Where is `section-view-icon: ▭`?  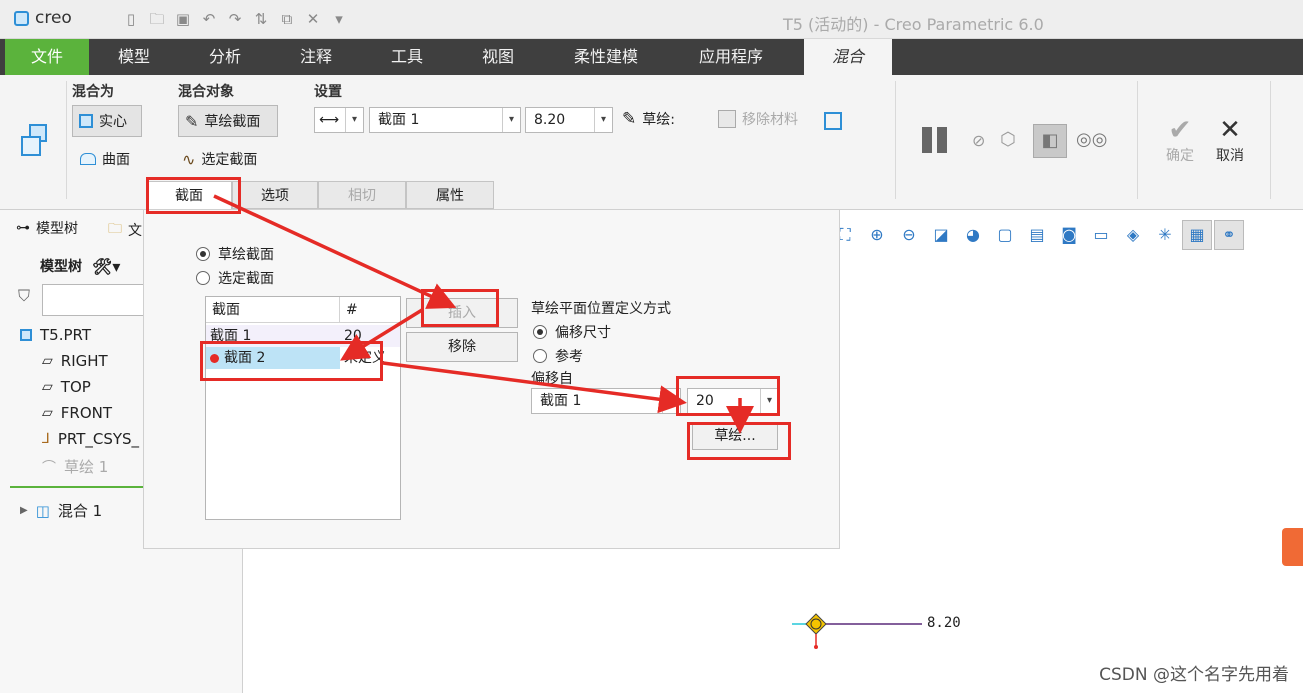 section-view-icon: ▭ is located at coordinates (1101, 235).